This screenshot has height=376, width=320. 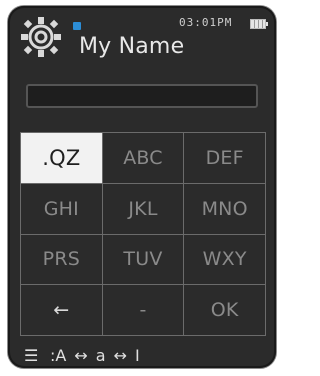 What do you see at coordinates (132, 46) in the screenshot?
I see `page-title: My Name` at bounding box center [132, 46].